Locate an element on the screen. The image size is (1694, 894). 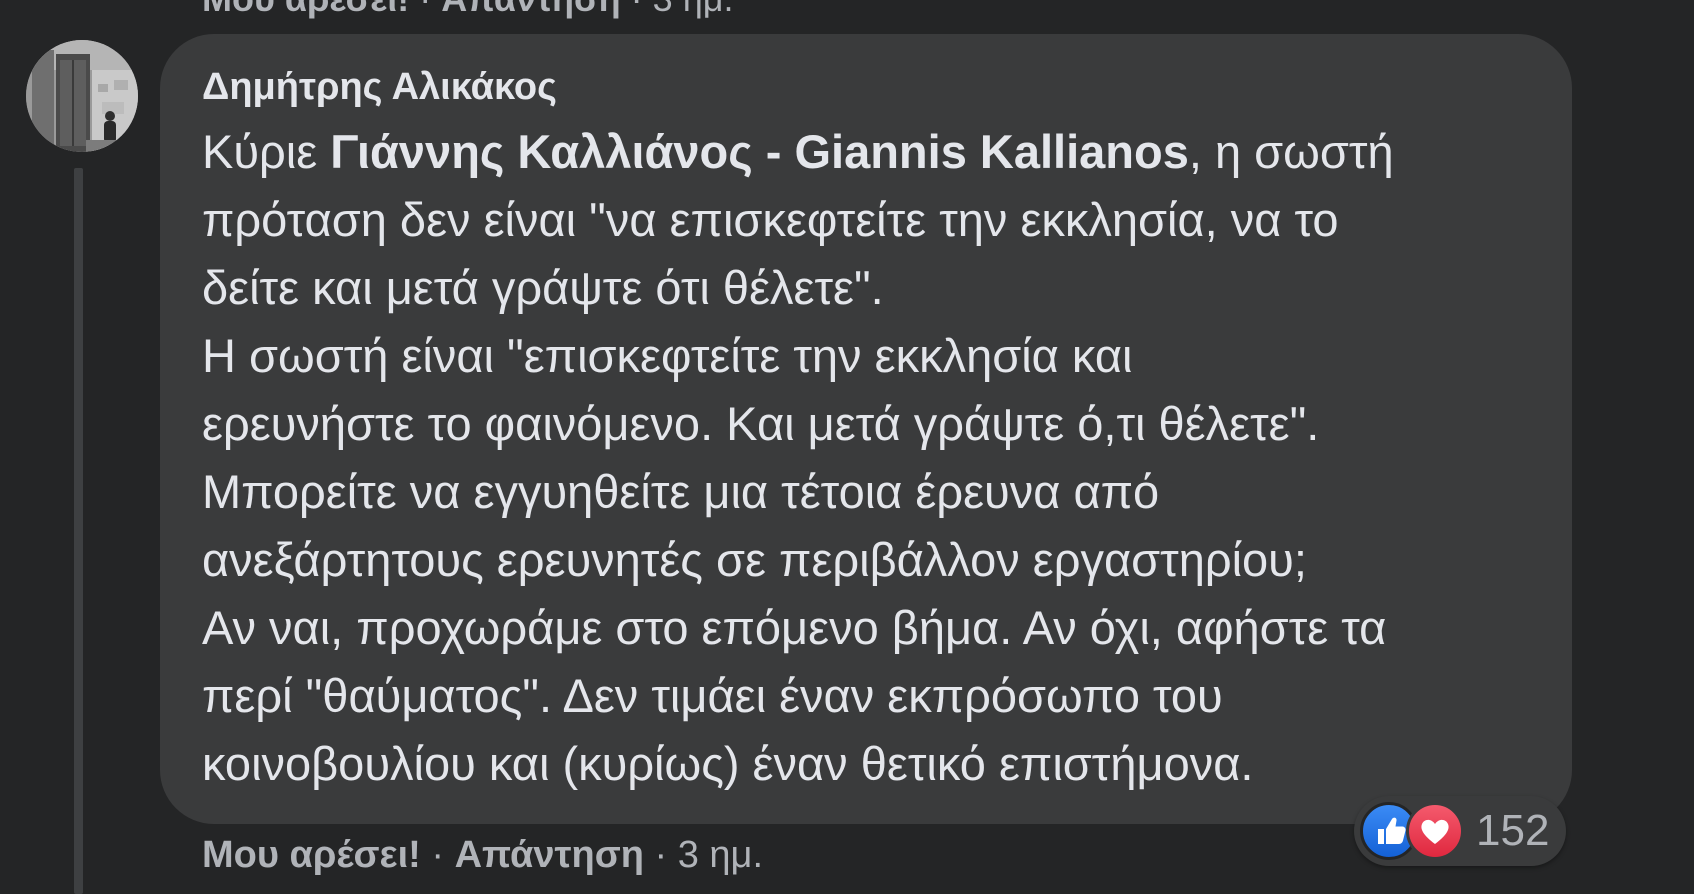
thread-line is located at coordinates (78, 531).